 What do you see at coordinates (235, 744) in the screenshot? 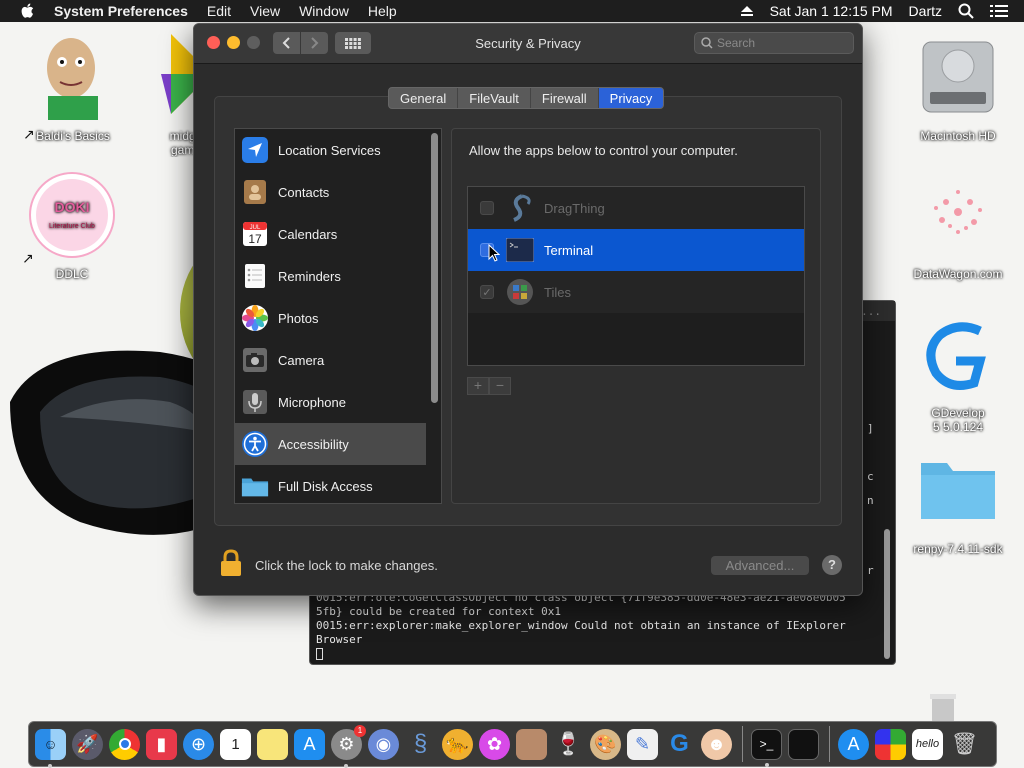
I see `dock-calendar-icon: 1` at bounding box center [235, 744].